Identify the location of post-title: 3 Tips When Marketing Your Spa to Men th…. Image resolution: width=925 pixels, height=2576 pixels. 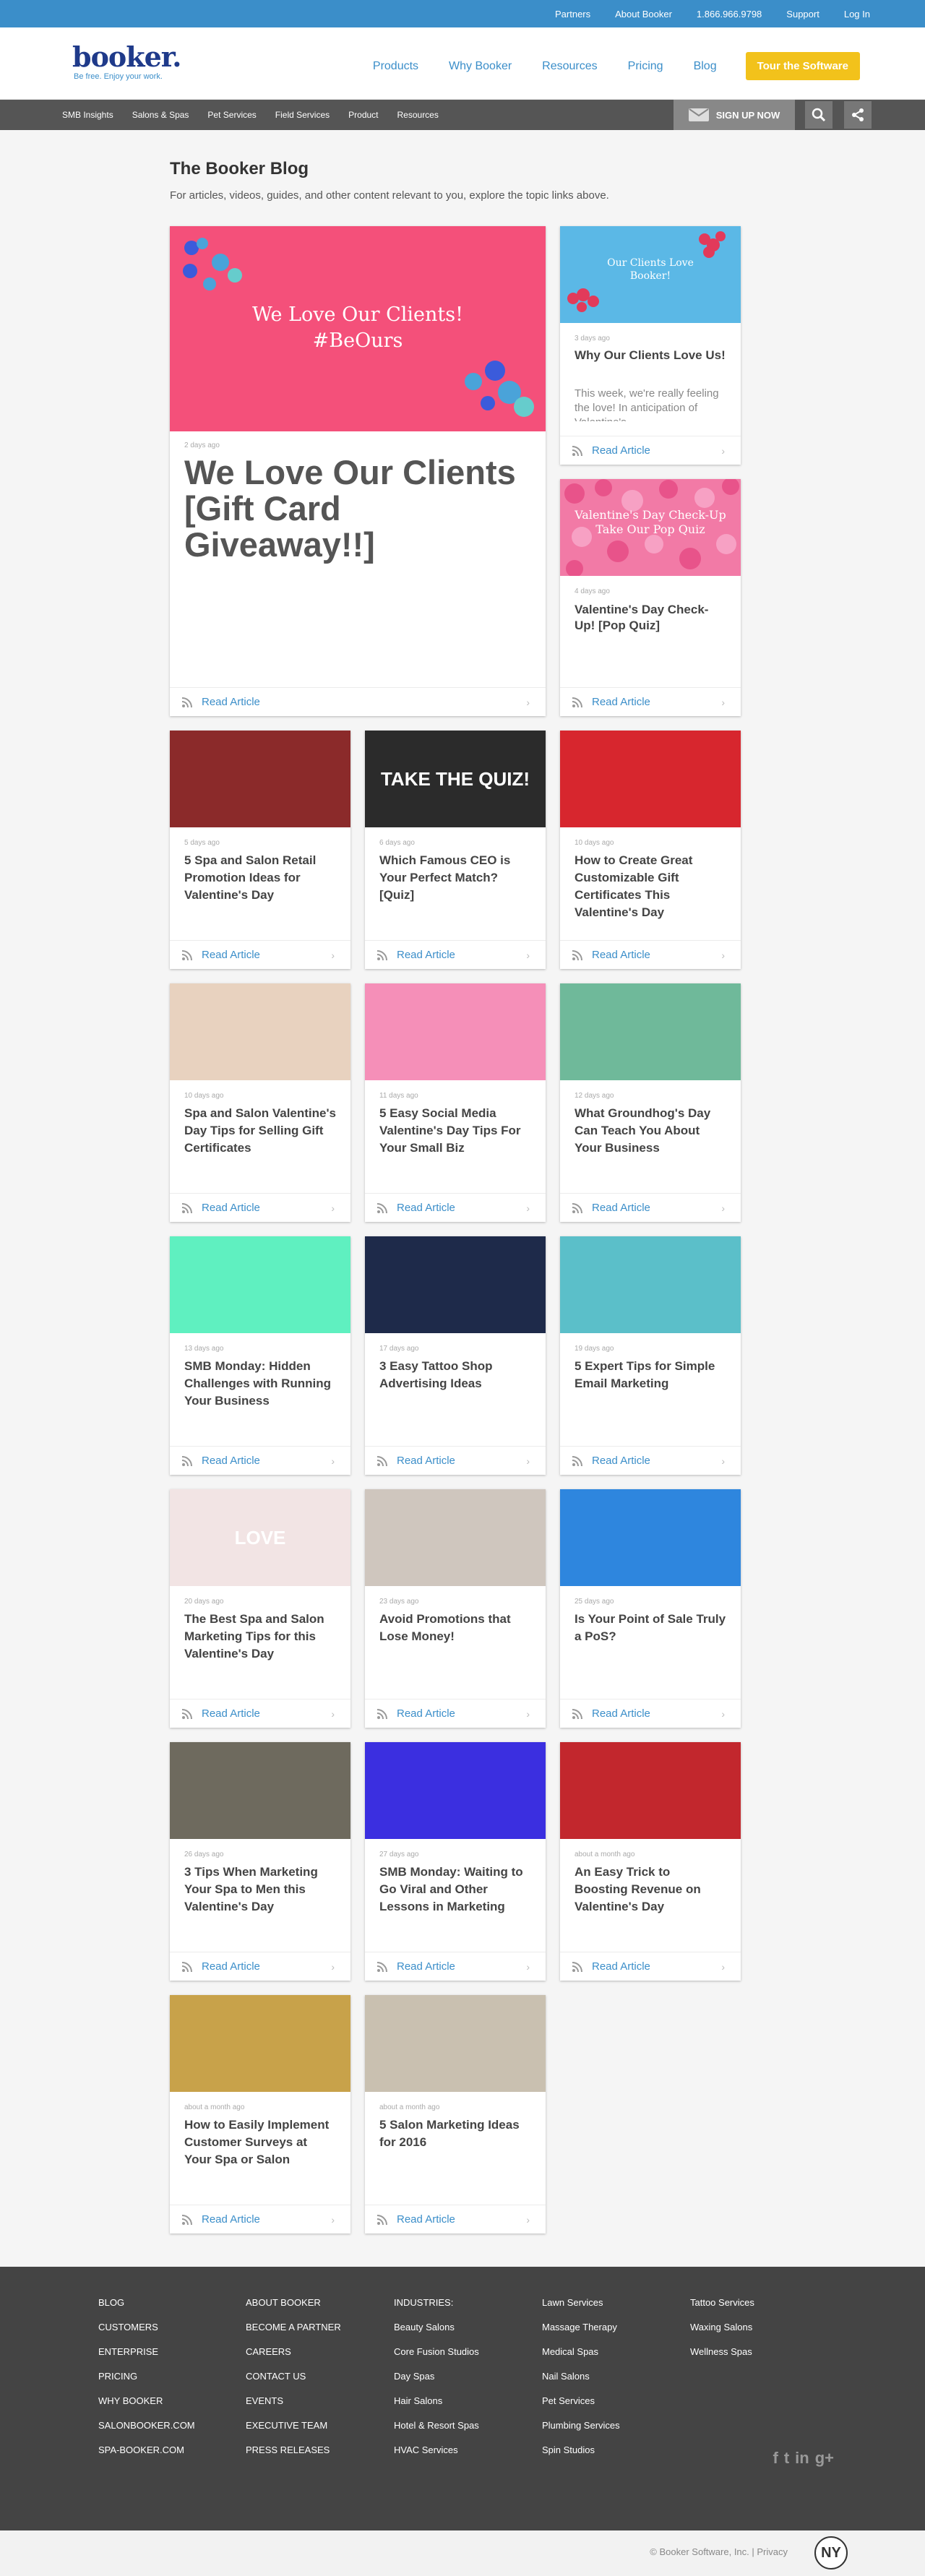
(260, 1890).